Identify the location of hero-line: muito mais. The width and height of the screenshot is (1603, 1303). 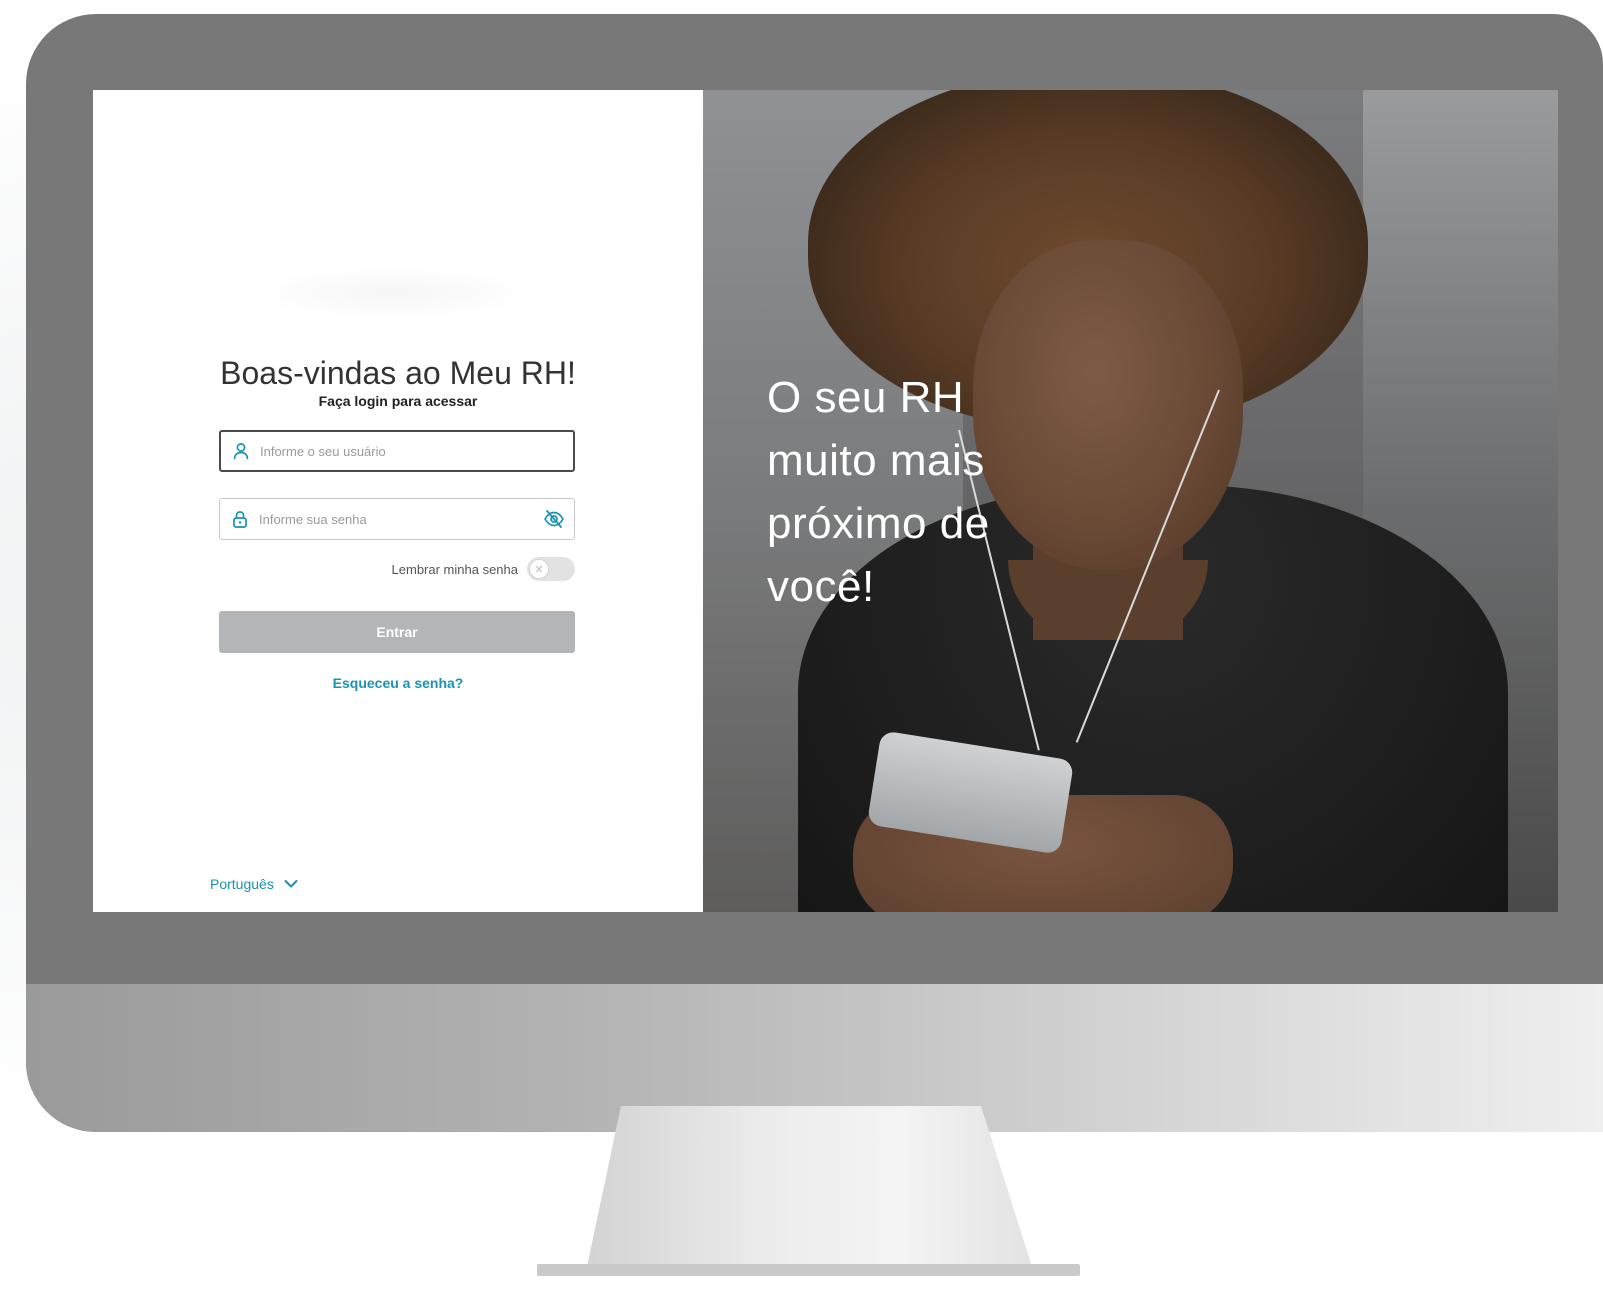
(876, 460).